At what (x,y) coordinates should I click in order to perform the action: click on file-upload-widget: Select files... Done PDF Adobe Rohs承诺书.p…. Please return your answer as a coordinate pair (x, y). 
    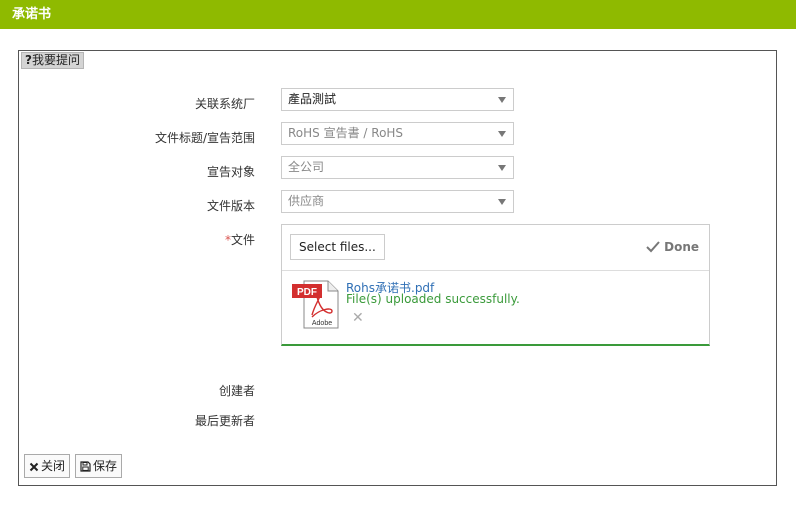
    Looking at the image, I should click on (495, 285).